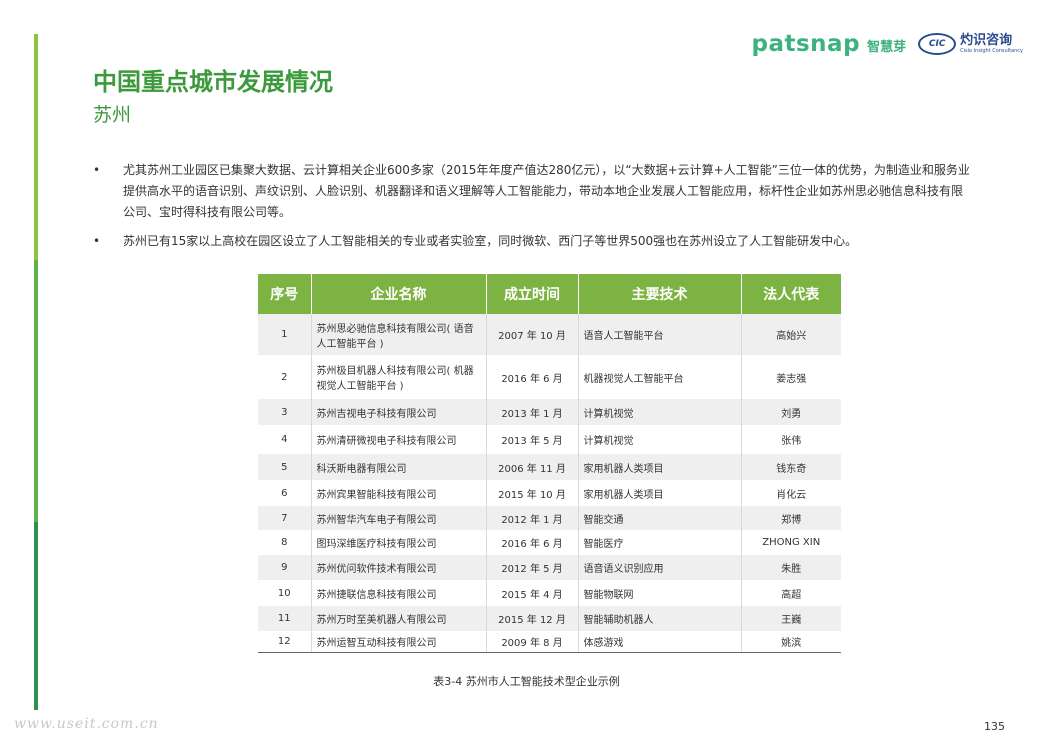 Image resolution: width=1053 pixels, height=744 pixels. Describe the element at coordinates (399, 439) in the screenshot. I see `cell-company: 苏州清研微视电子科技有限公司` at that location.